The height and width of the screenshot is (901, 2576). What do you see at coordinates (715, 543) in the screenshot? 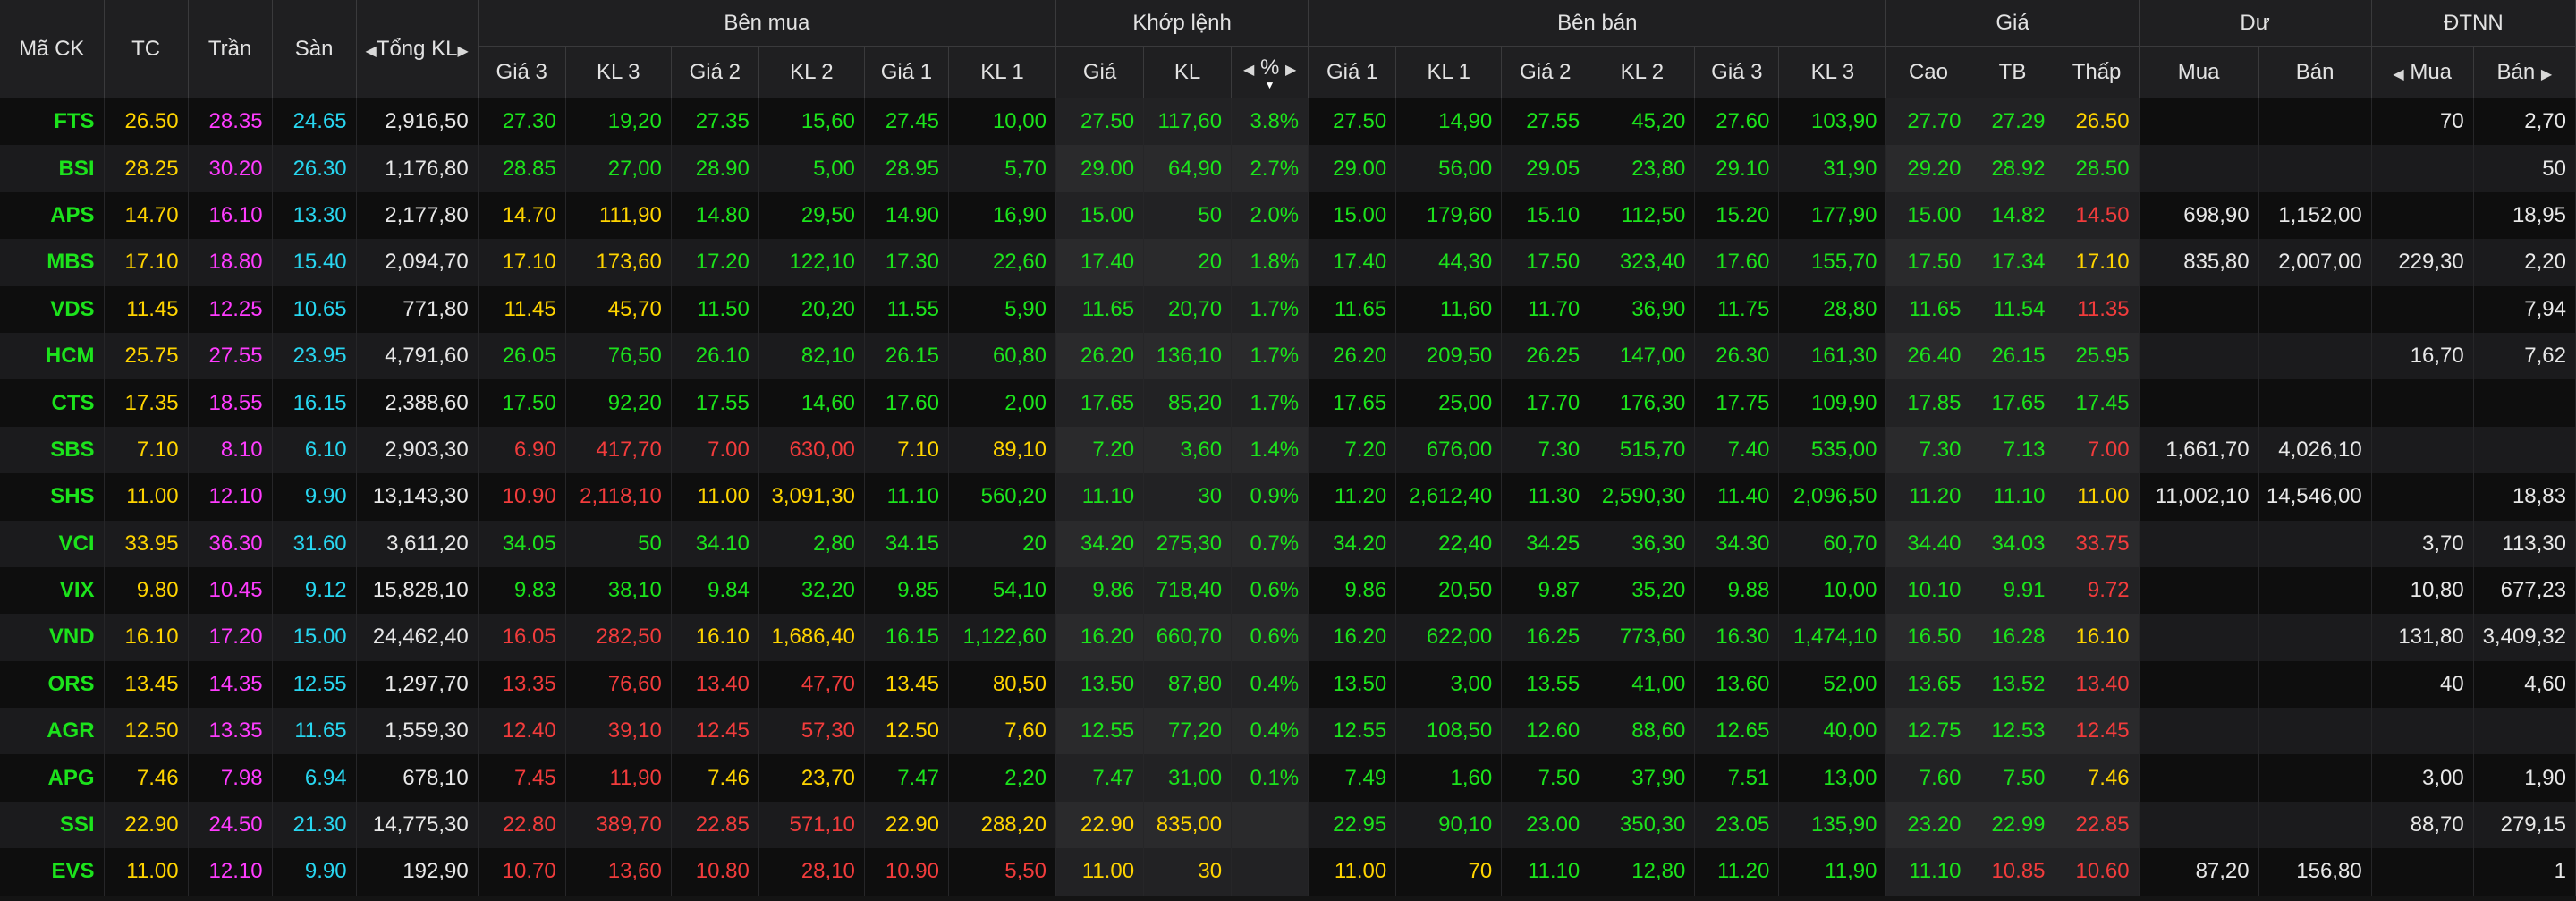
I see `buy-price-2-cell: 34.10` at bounding box center [715, 543].